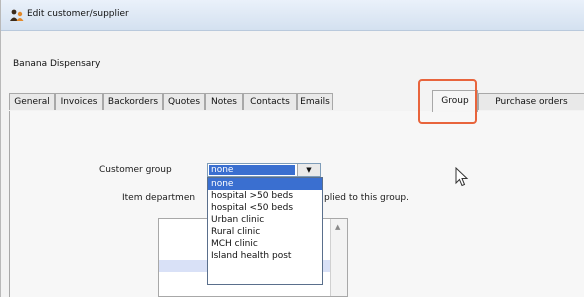 This screenshot has height=297, width=584. Describe the element at coordinates (265, 244) in the screenshot. I see `dropdown-option: MCH clinic` at that location.